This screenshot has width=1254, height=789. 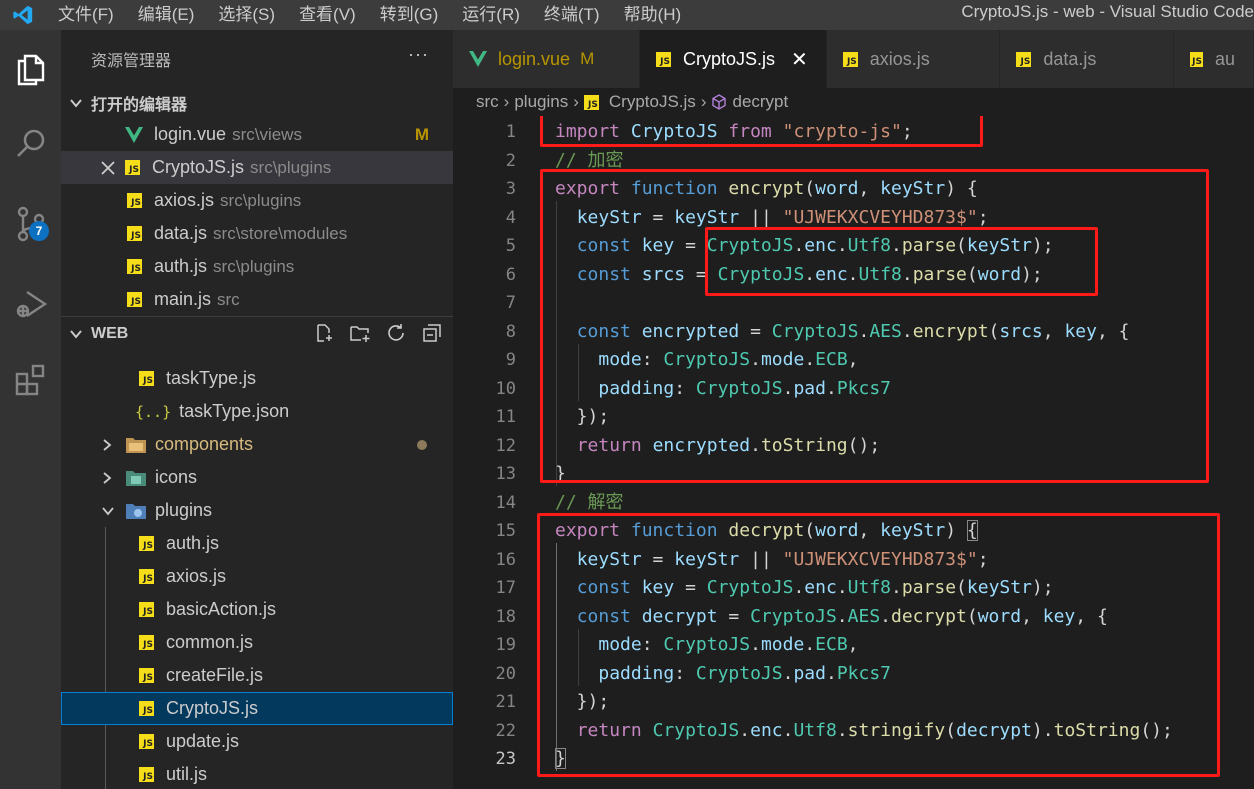 What do you see at coordinates (257, 609) in the screenshot?
I see `tree-item-basicaction: JS basicAction.js` at bounding box center [257, 609].